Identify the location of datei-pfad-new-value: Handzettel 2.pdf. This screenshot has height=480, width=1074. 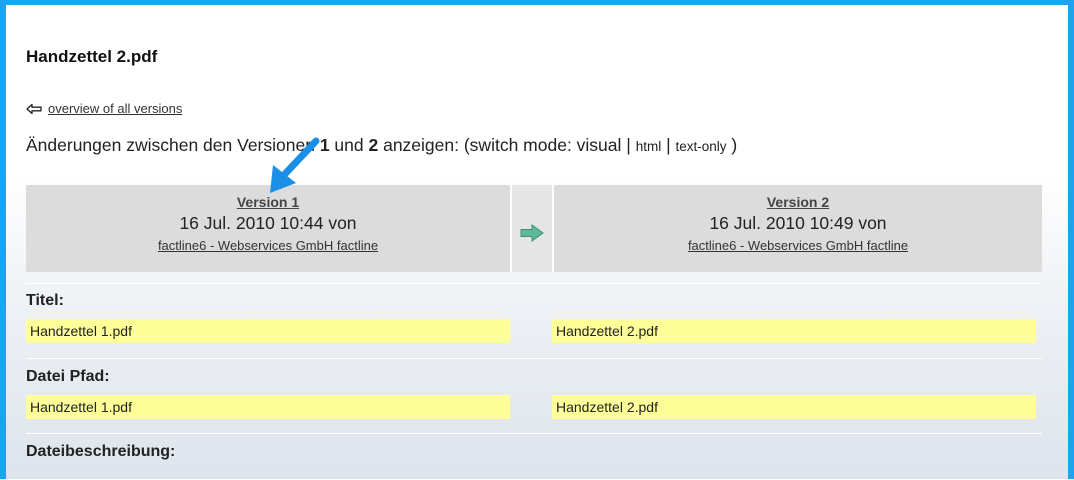
(794, 407).